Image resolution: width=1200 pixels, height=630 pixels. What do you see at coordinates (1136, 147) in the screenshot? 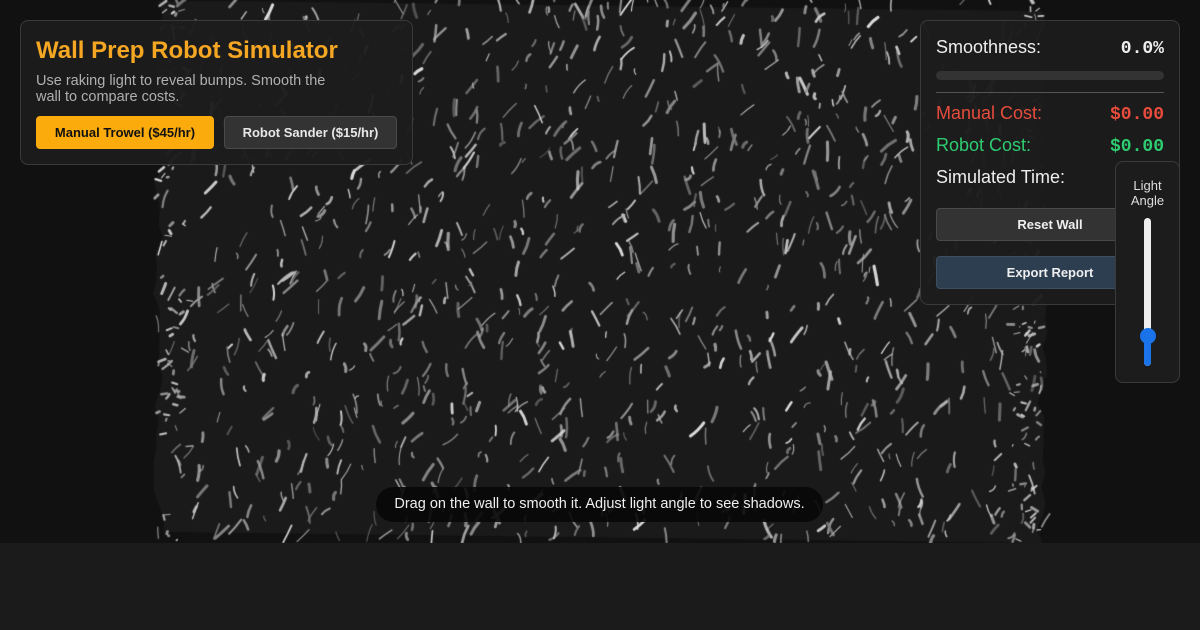
I see `robot-cost-value: $0.00` at bounding box center [1136, 147].